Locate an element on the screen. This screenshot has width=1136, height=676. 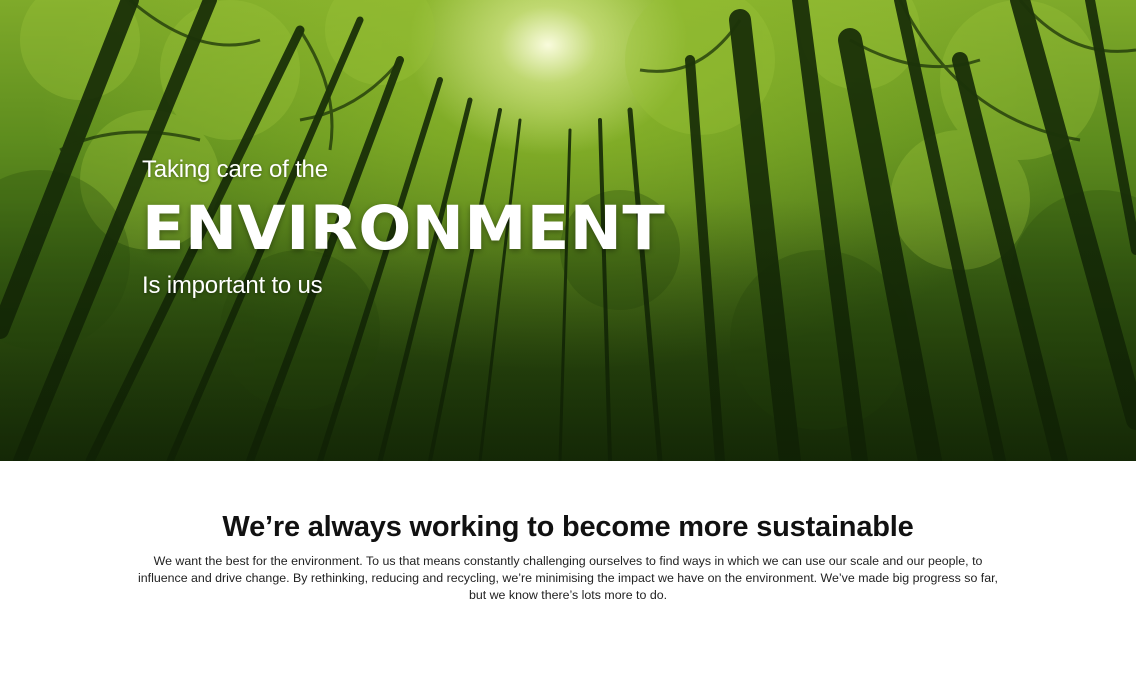
hero-subtitle-bottom: Is important to us is located at coordinates (232, 285).